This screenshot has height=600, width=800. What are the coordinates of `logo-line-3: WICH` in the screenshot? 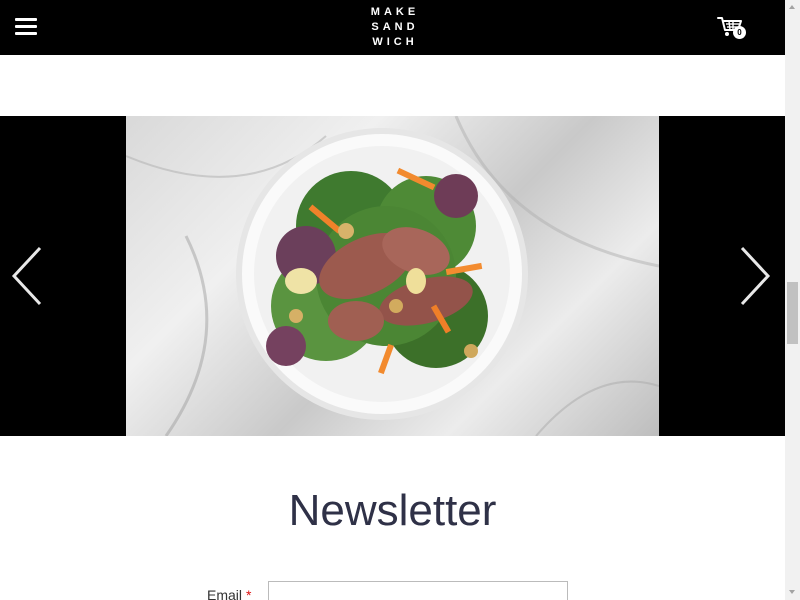 It's located at (395, 42).